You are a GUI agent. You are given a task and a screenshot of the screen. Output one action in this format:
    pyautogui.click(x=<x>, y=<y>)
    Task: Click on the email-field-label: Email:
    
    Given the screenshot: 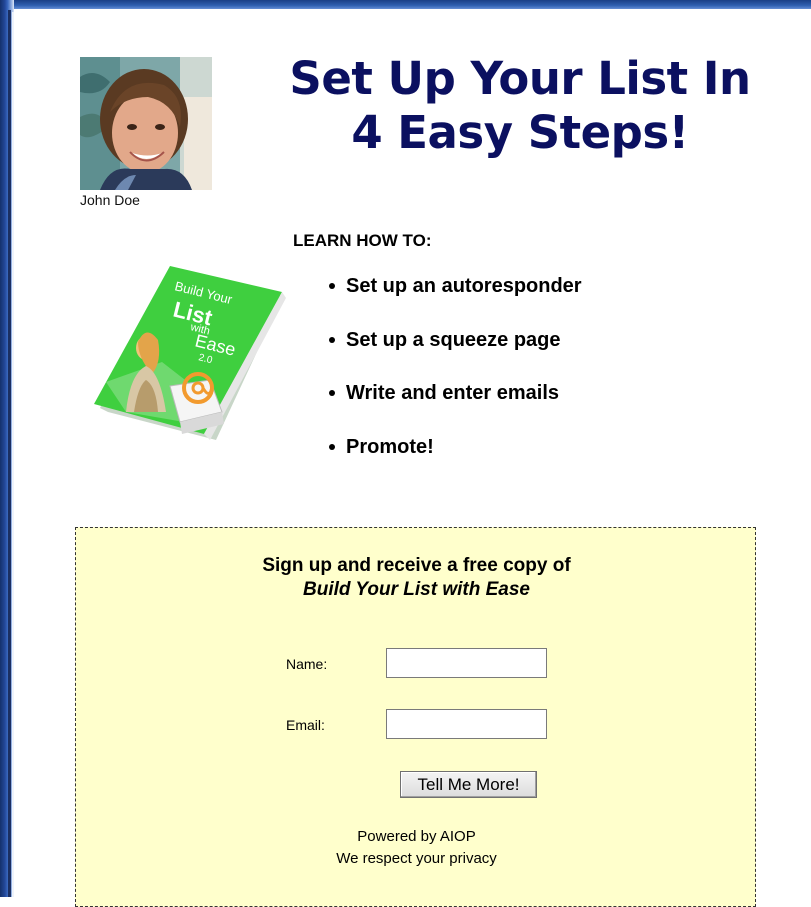 What is the action you would take?
    pyautogui.click(x=305, y=725)
    